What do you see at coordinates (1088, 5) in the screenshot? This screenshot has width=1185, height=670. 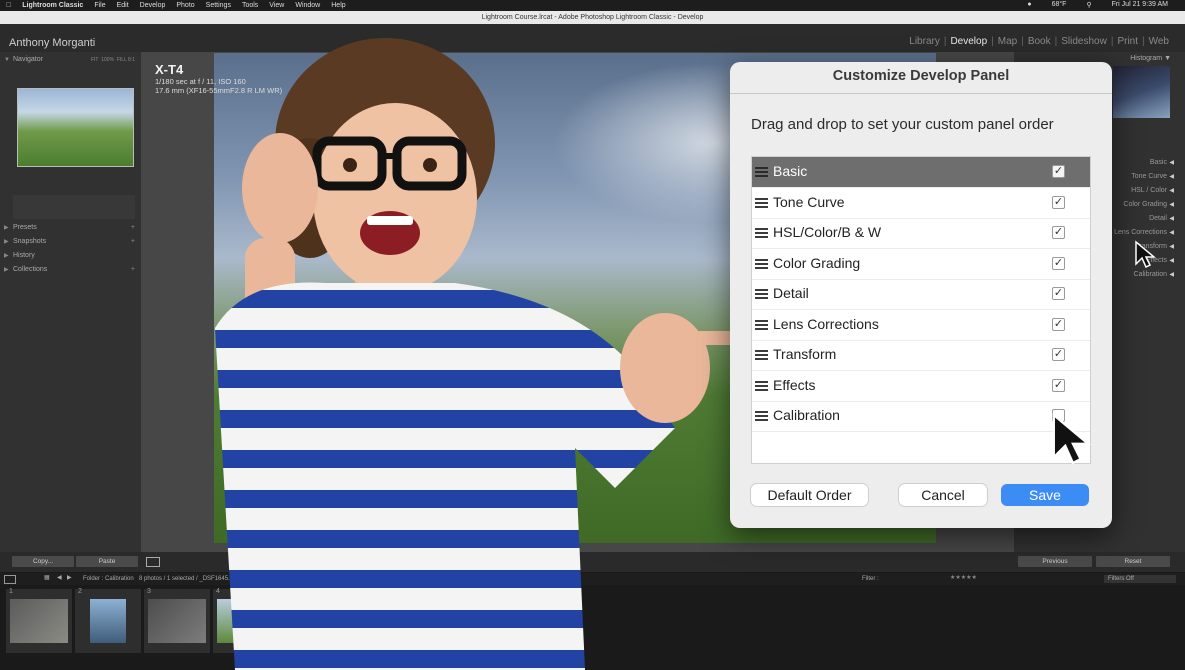 I see `search-icon: ⚲` at bounding box center [1088, 5].